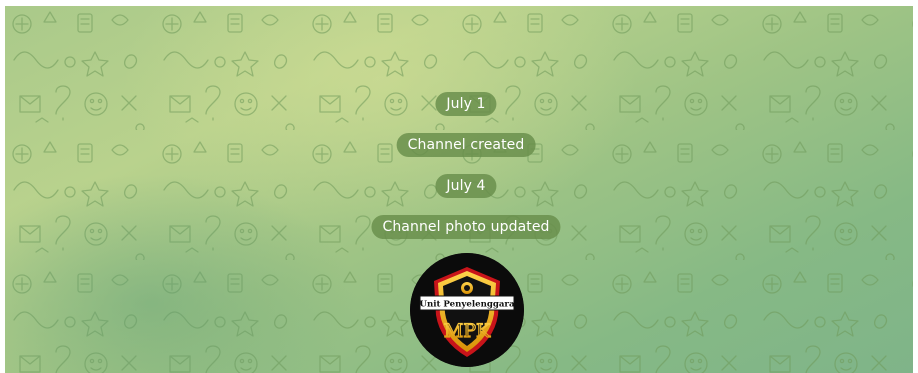 The width and height of the screenshot is (918, 373). I want to click on svg-text: Unit Penyelenggara, so click(466, 305).